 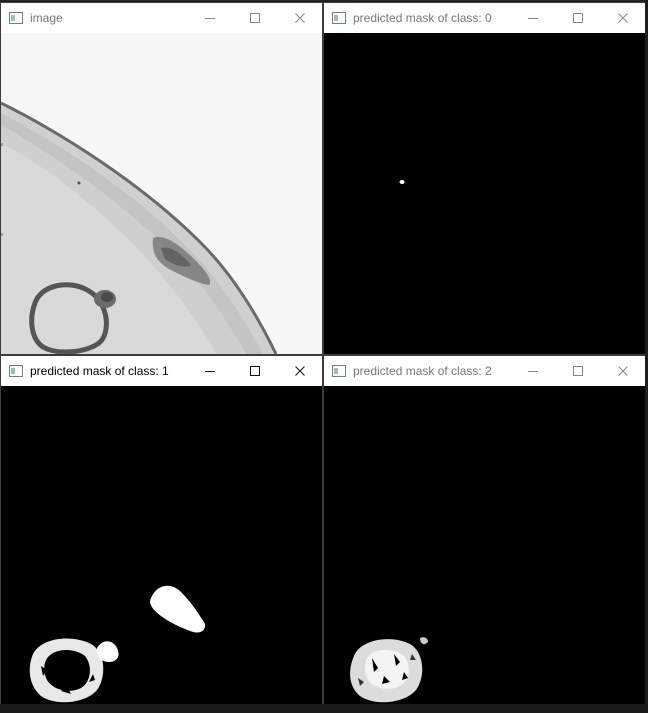 I want to click on titlebar: predicted mask of class: 0, so click(x=484, y=18).